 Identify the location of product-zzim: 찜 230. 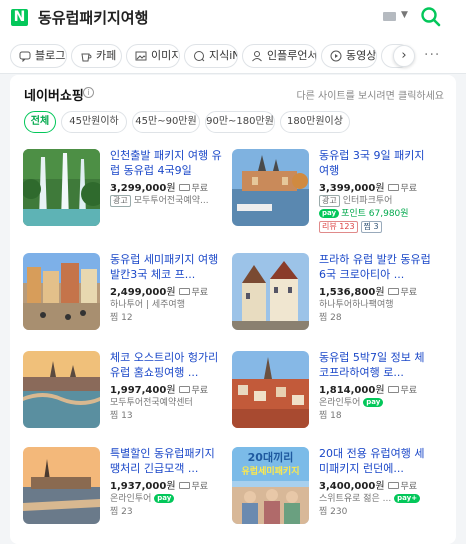
(333, 512).